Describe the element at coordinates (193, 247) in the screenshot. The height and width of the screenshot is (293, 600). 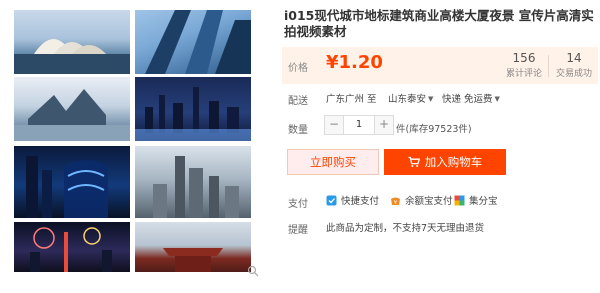
I see `image-china-pavilion` at that location.